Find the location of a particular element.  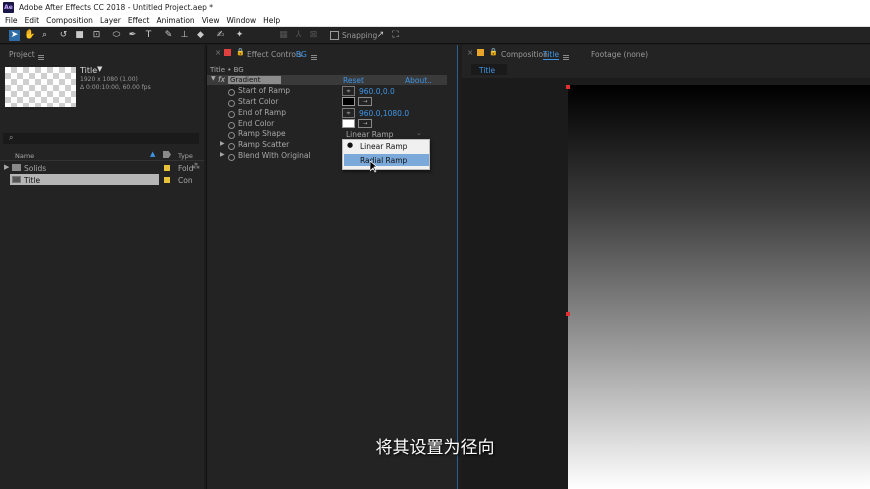

prop-start-color: Start Color is located at coordinates (258, 101).